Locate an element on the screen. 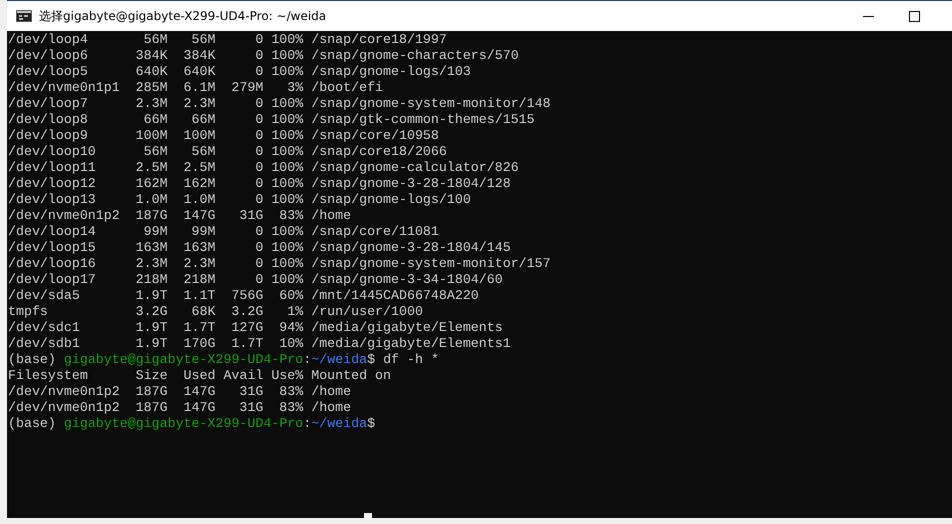 This screenshot has height=524, width=952. terminal-line: /dev/loop15 163M 163M 0 100% /snap/gnome-3-28-1804/145 is located at coordinates (260, 248).